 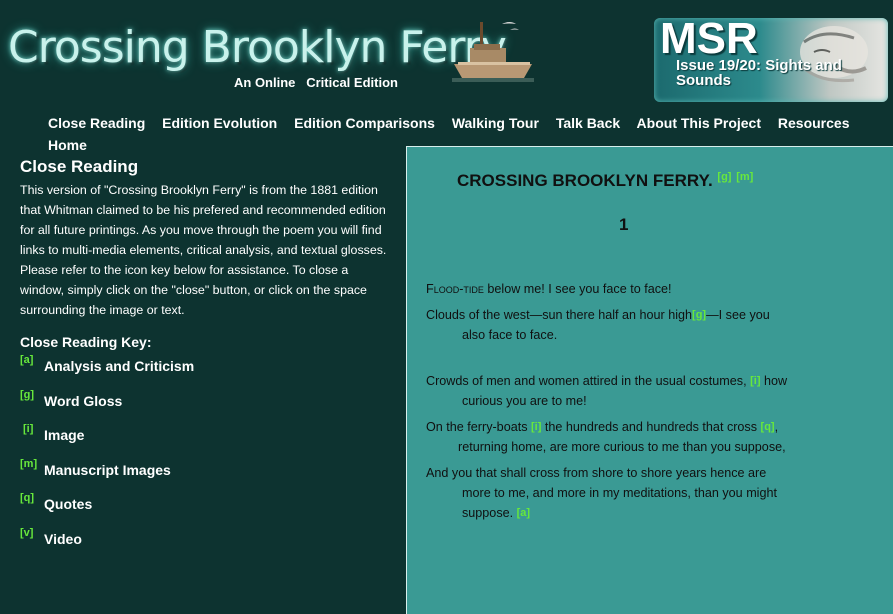 What do you see at coordinates (68, 504) in the screenshot?
I see `key-label: Quotes` at bounding box center [68, 504].